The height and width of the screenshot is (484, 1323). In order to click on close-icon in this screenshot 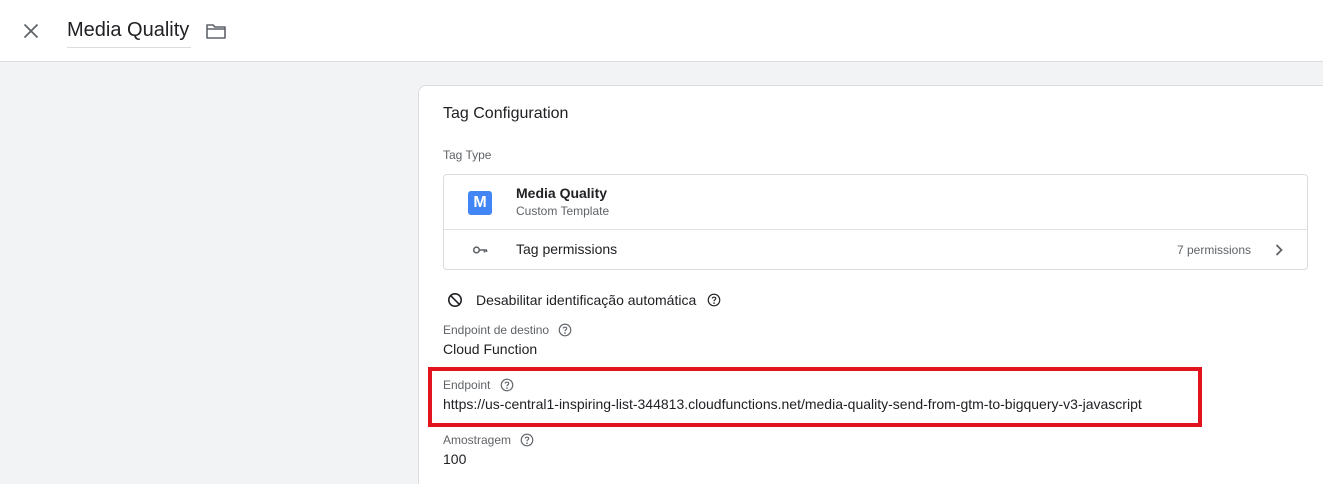, I will do `click(31, 31)`.